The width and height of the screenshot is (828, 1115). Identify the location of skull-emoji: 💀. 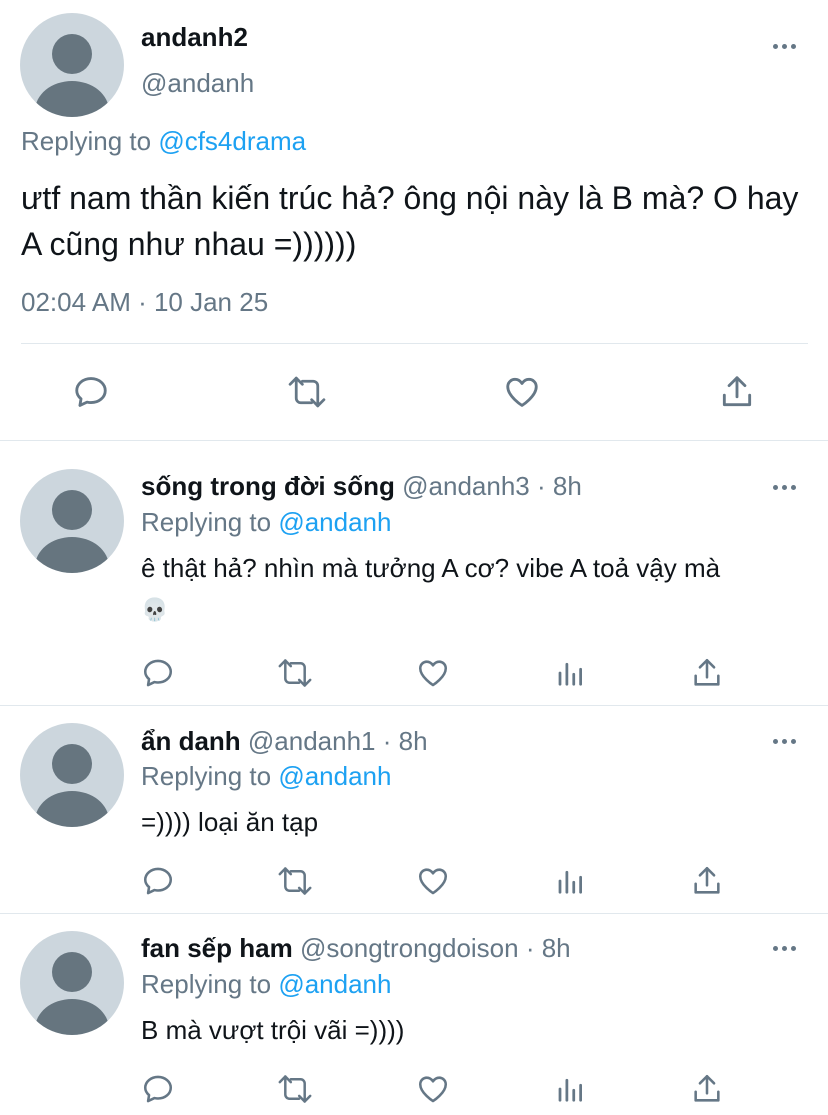
(155, 609).